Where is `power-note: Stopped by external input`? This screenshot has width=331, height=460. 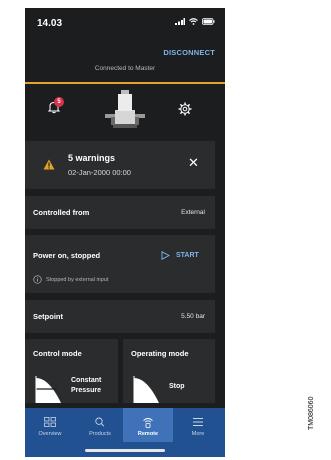
power-note: Stopped by external input is located at coordinates (70, 279).